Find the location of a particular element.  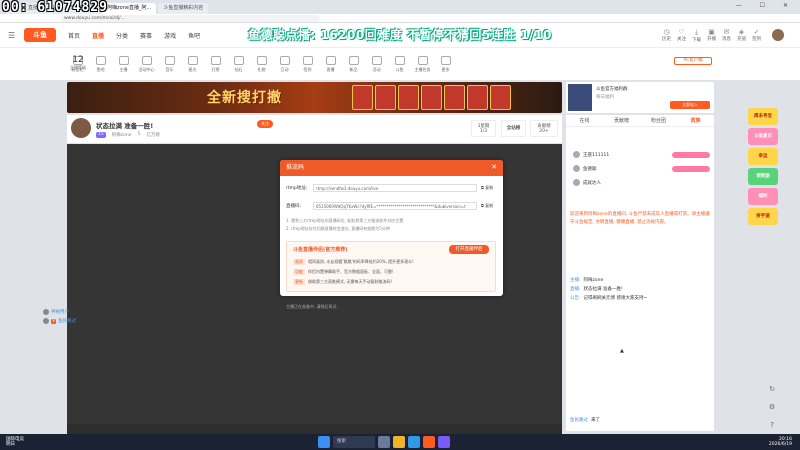

side-promo: 周末寻宝 is located at coordinates (763, 116).